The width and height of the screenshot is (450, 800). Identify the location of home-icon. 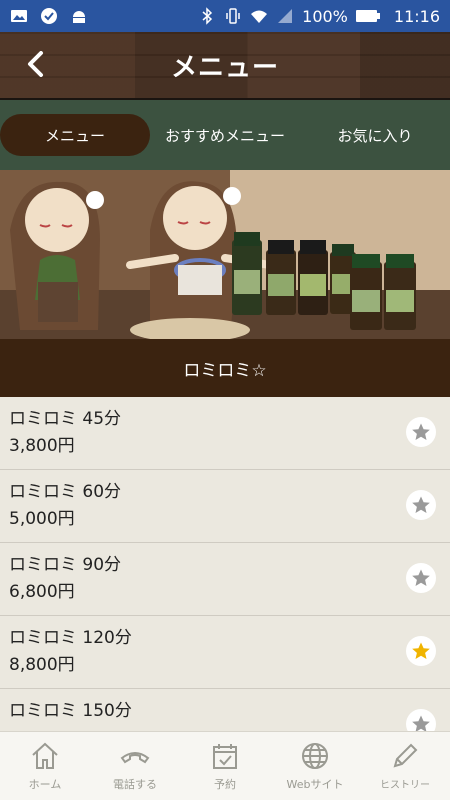
(45, 755).